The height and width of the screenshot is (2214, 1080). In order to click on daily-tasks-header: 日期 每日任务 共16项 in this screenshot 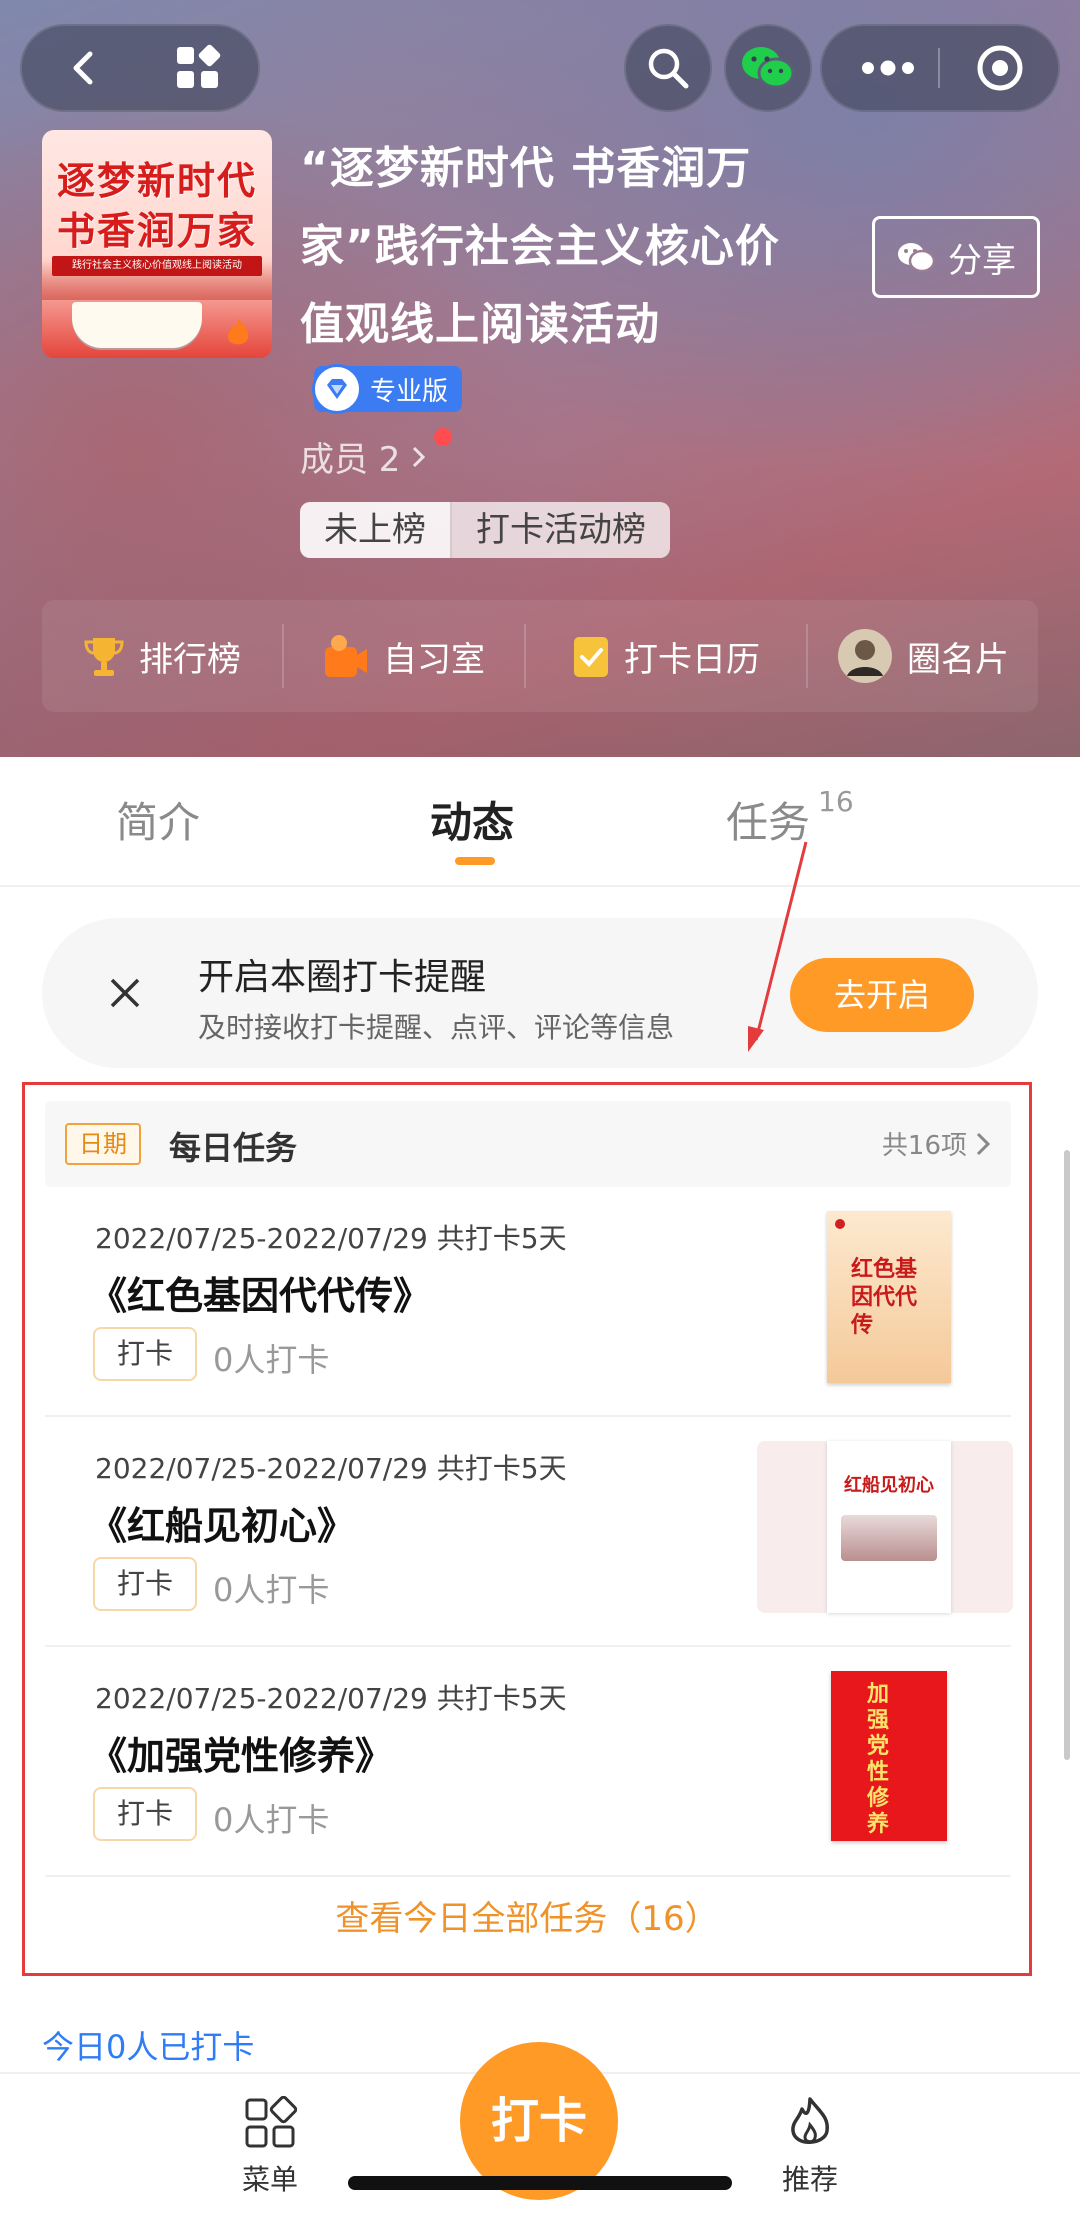, I will do `click(528, 1144)`.